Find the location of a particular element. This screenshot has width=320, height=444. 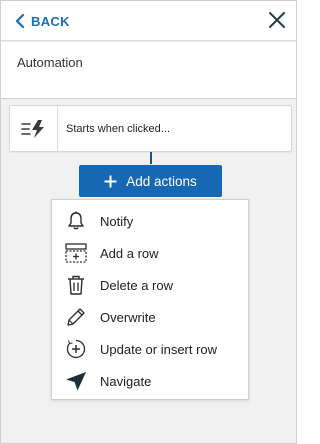

bell-icon is located at coordinates (76, 220).